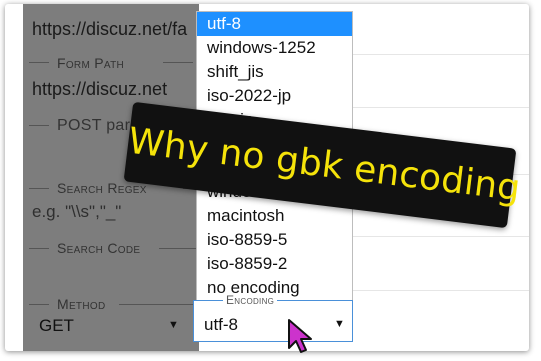 This screenshot has height=361, width=541. Describe the element at coordinates (81, 304) in the screenshot. I see `method-legend: Method` at that location.